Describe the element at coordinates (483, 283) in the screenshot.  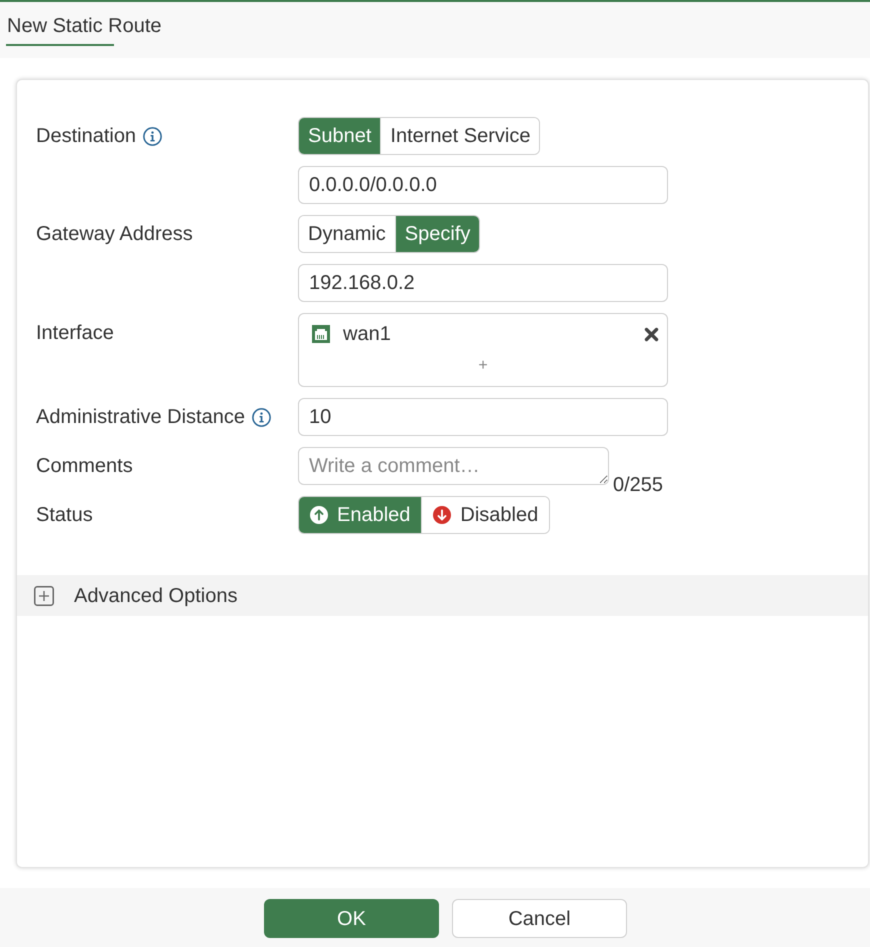
I see `input-field: 192.168.0.2` at that location.